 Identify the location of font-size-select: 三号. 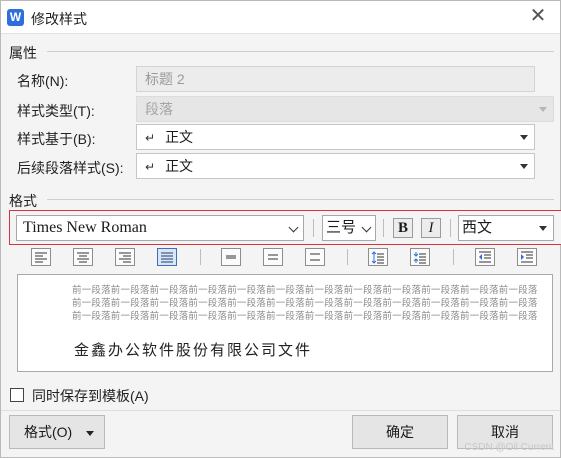
(349, 228).